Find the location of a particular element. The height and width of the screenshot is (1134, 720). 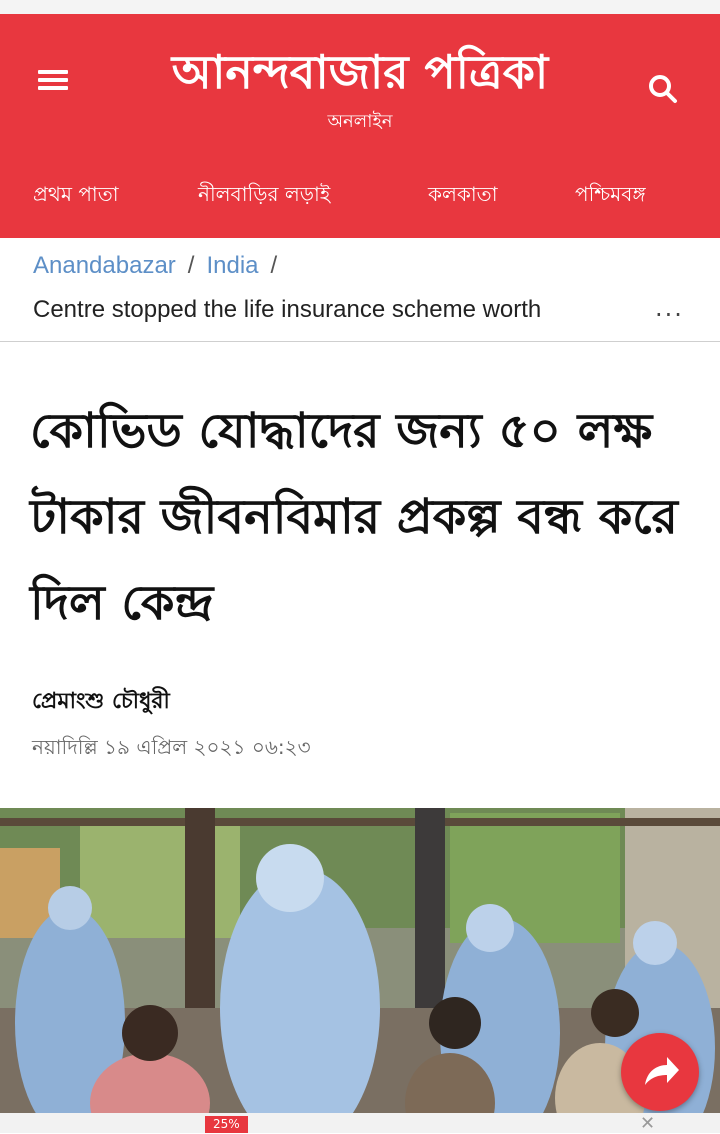

close-icon: ✕ is located at coordinates (647, 1123).